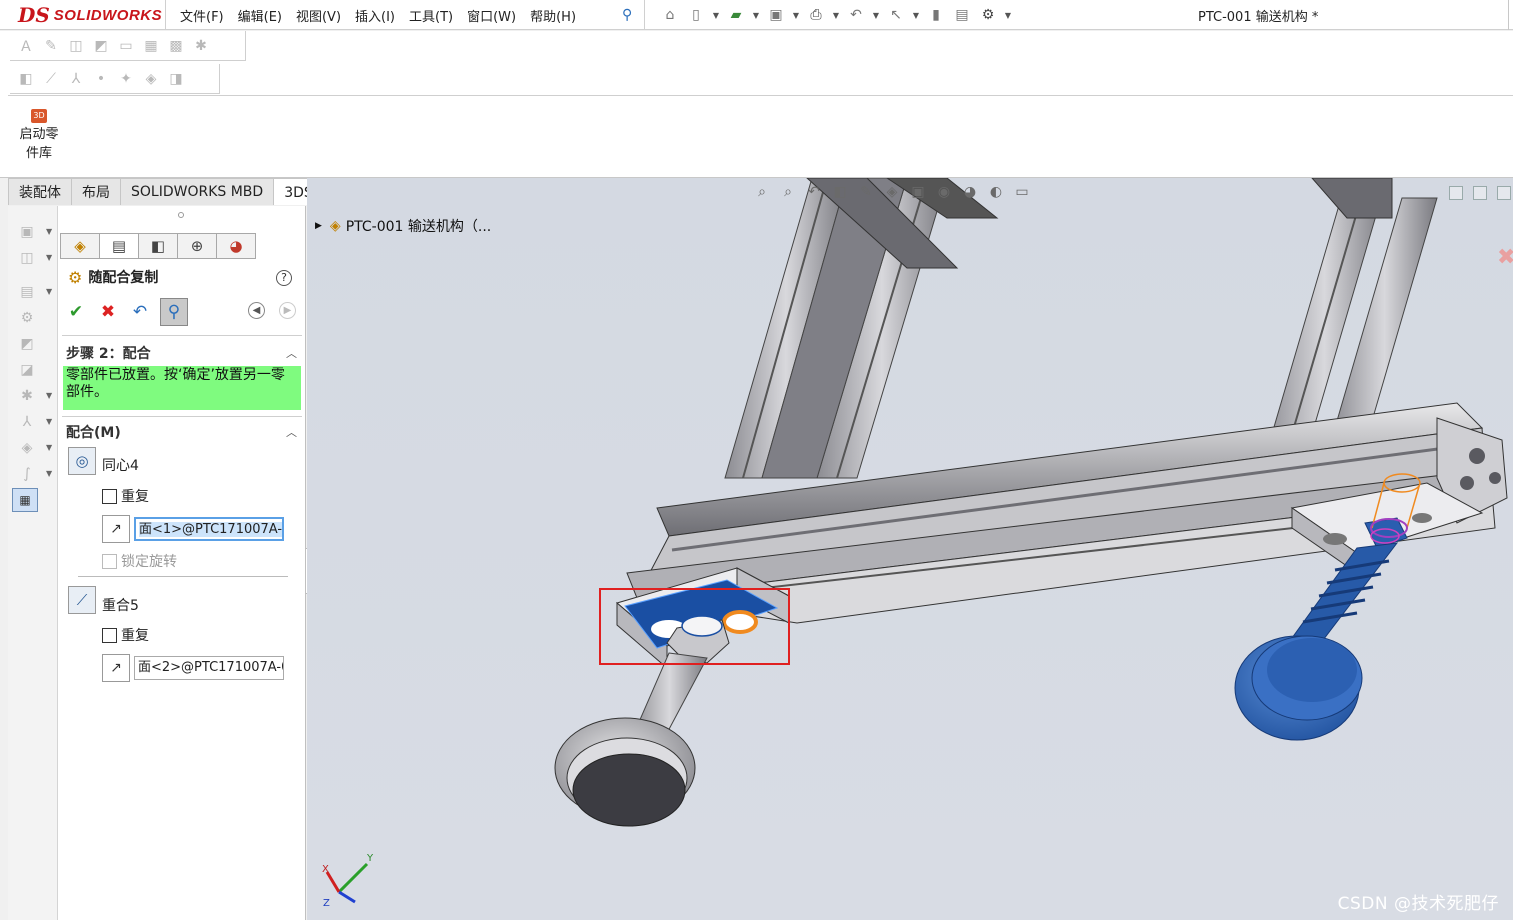 The height and width of the screenshot is (920, 1513). Describe the element at coordinates (1022, 192) in the screenshot. I see `view-settings-icon: ▭` at that location.